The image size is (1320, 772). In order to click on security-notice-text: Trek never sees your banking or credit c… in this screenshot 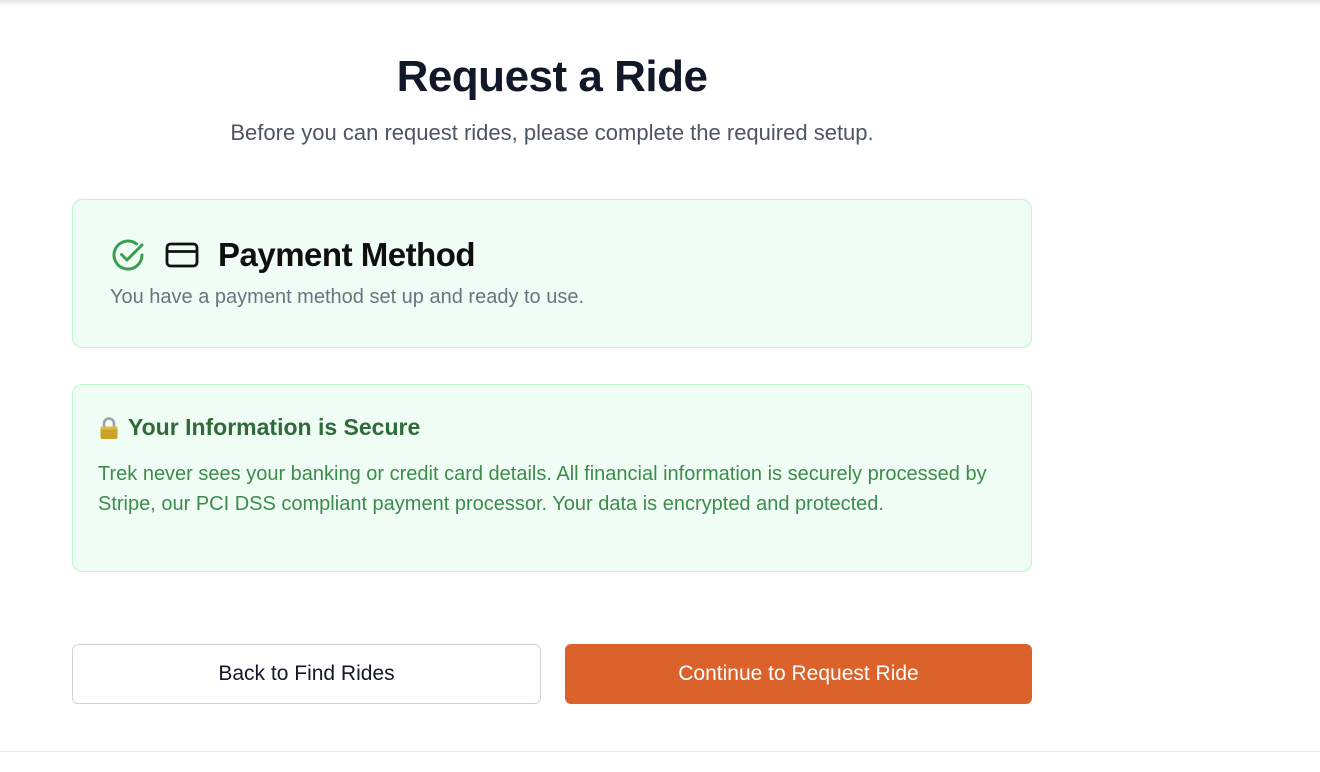, I will do `click(542, 489)`.